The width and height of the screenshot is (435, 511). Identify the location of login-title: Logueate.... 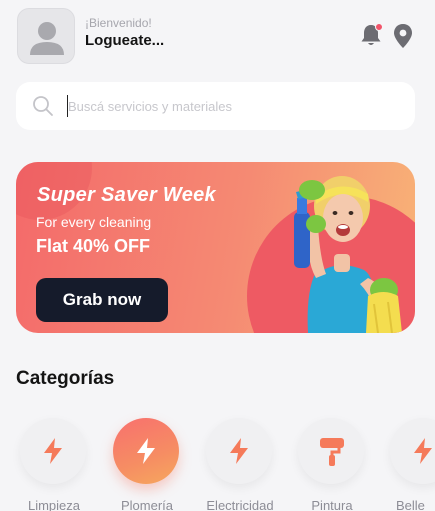
(124, 40).